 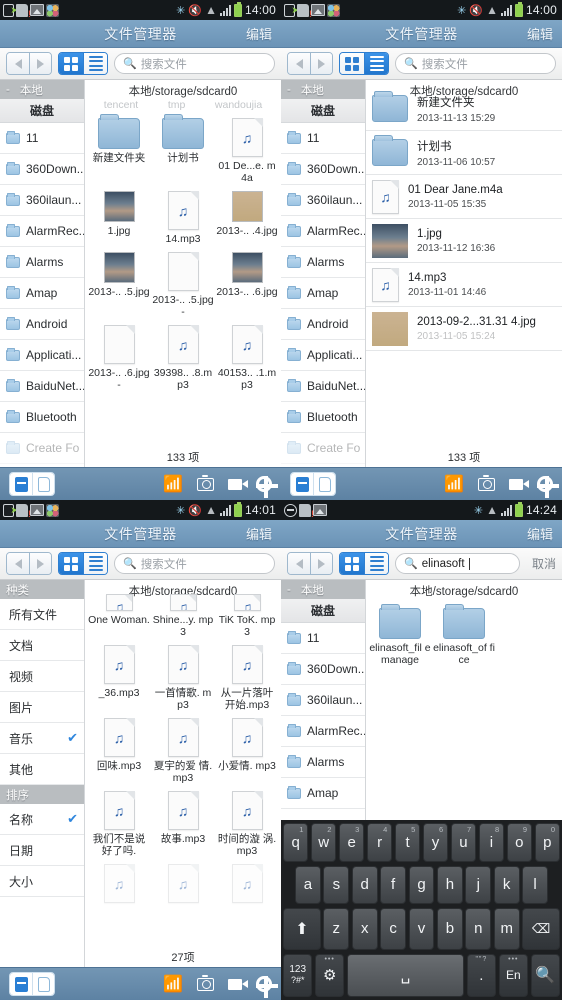 What do you see at coordinates (247, 822) in the screenshot?
I see `file-item: ♫ 时间的漩 涡.mp3` at bounding box center [247, 822].